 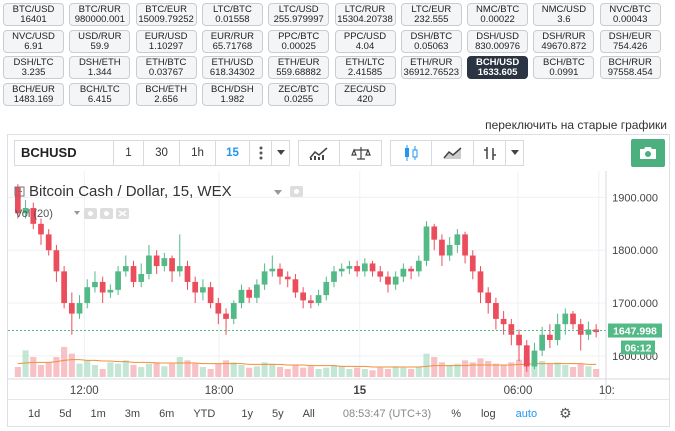 What do you see at coordinates (261, 153) in the screenshot?
I see `more-intervals-icon` at bounding box center [261, 153].